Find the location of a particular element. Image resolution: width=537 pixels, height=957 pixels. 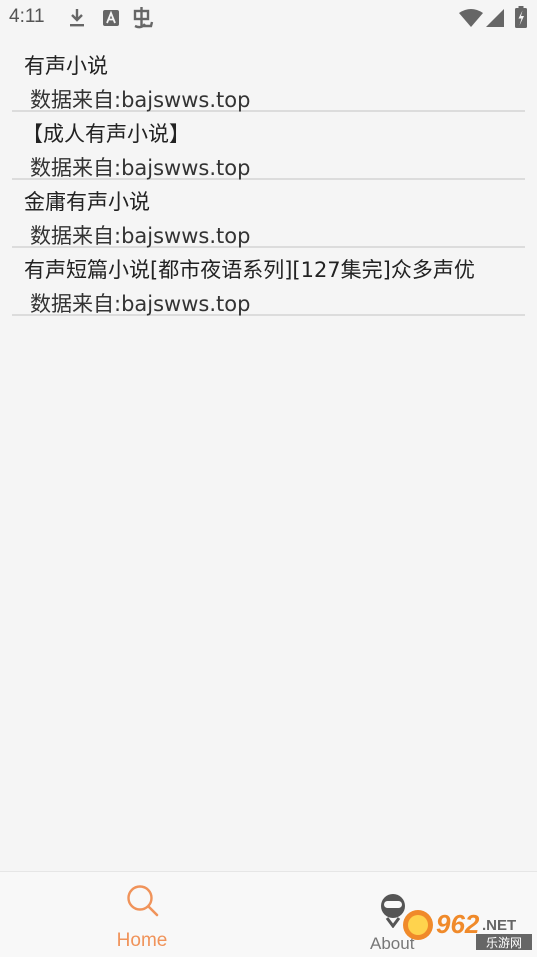

download-icon is located at coordinates (77, 18).